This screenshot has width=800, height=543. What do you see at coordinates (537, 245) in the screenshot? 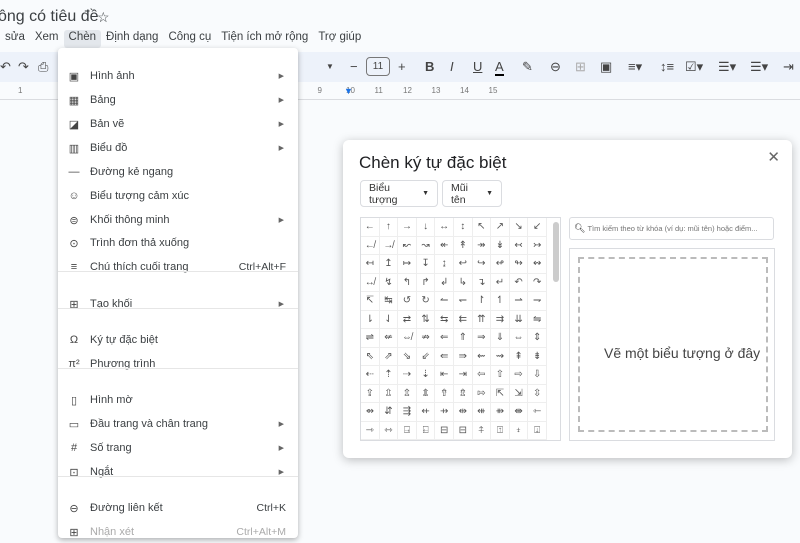
I see `symbol-cell: ↣` at bounding box center [537, 245].